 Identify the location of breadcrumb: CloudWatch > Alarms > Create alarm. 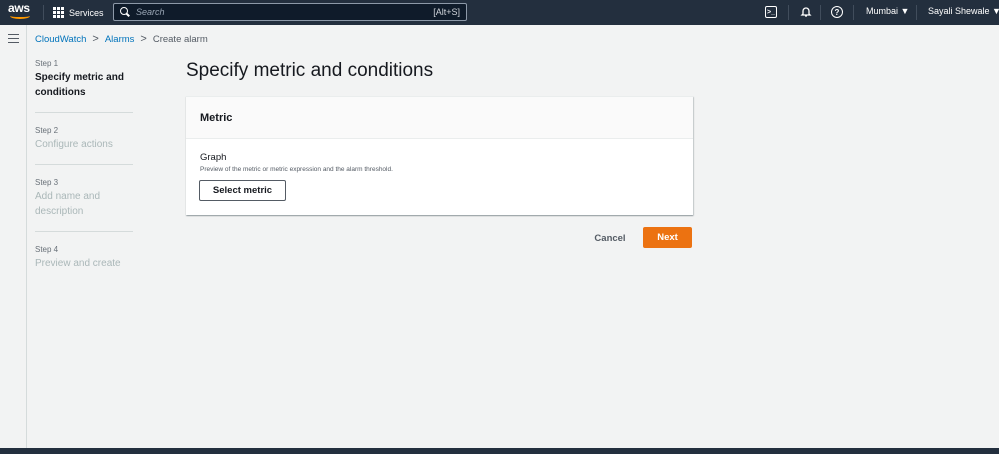
(121, 39).